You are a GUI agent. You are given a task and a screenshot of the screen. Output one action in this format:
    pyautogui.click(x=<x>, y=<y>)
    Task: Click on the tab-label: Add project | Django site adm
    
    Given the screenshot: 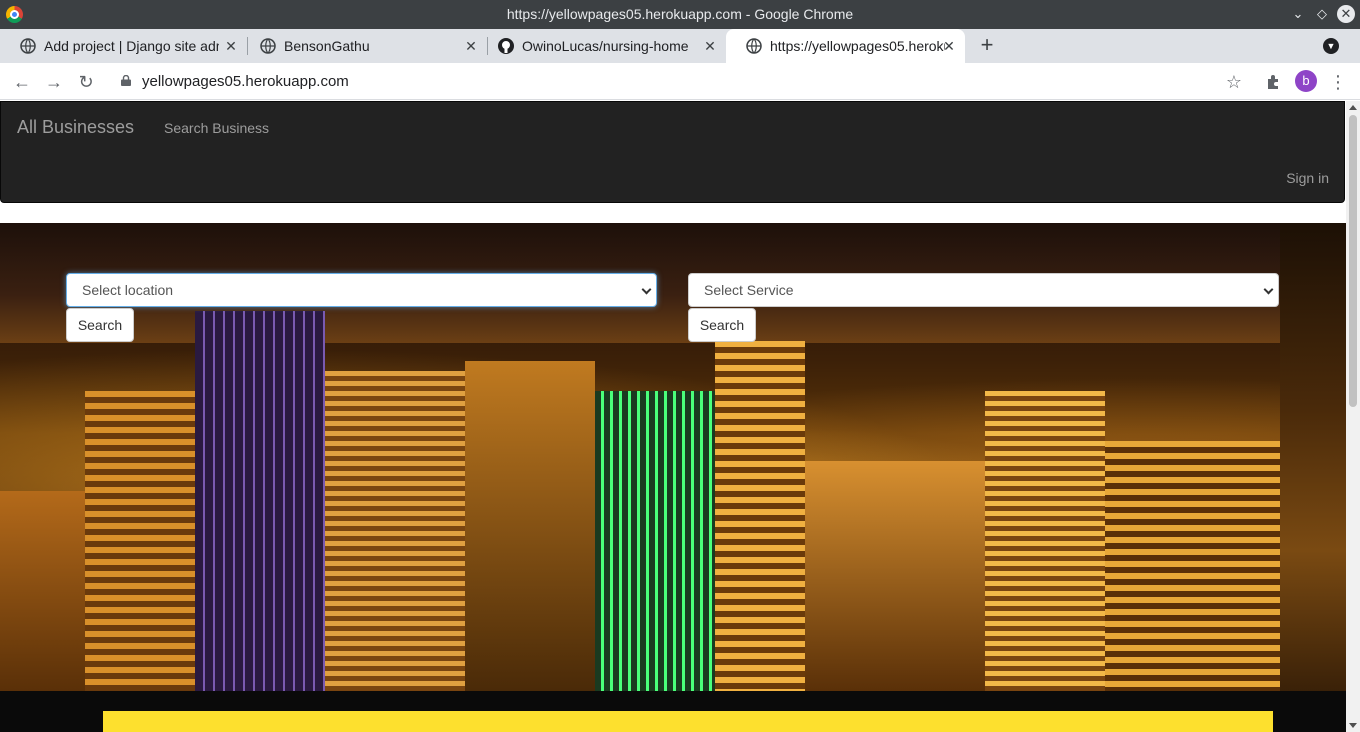 What is the action you would take?
    pyautogui.click(x=131, y=46)
    